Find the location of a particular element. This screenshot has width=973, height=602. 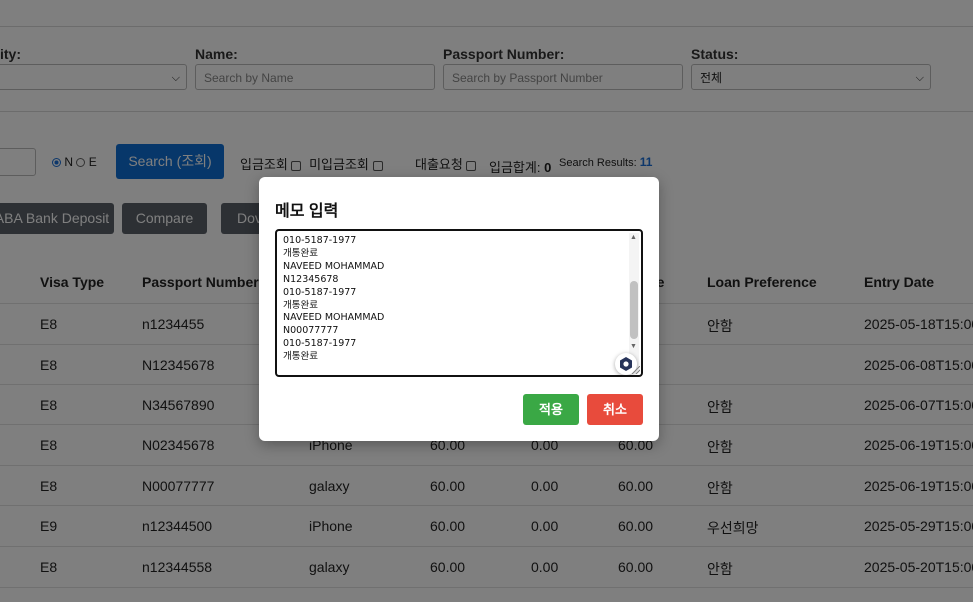

cancel-button: 취소 is located at coordinates (615, 409).